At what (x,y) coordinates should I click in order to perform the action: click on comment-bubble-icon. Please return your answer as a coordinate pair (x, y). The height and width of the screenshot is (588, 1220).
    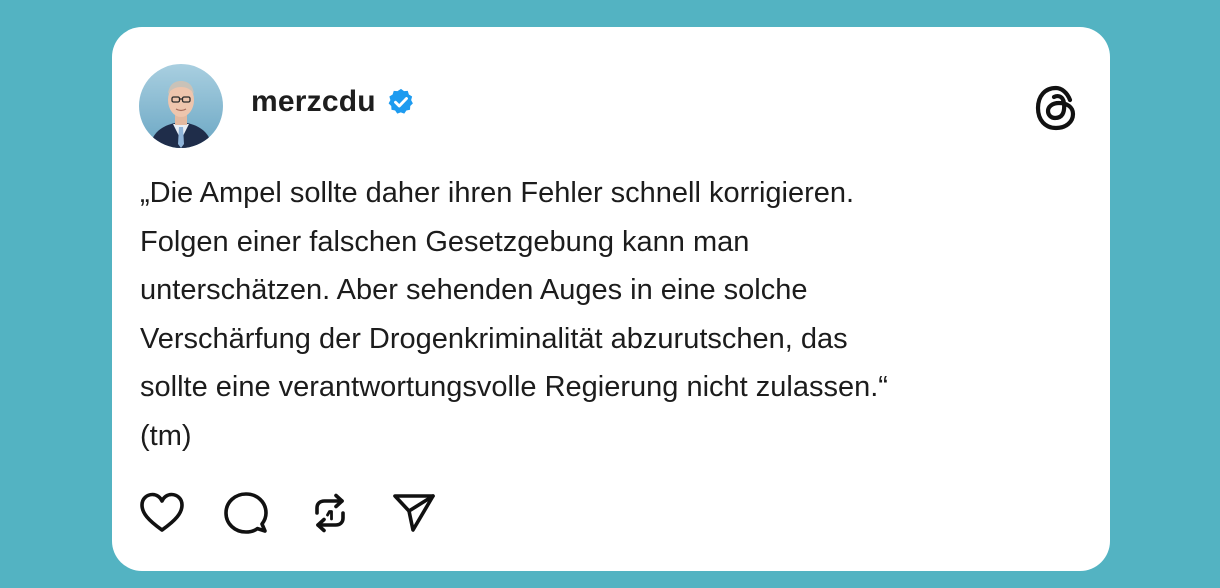
    Looking at the image, I should click on (246, 513).